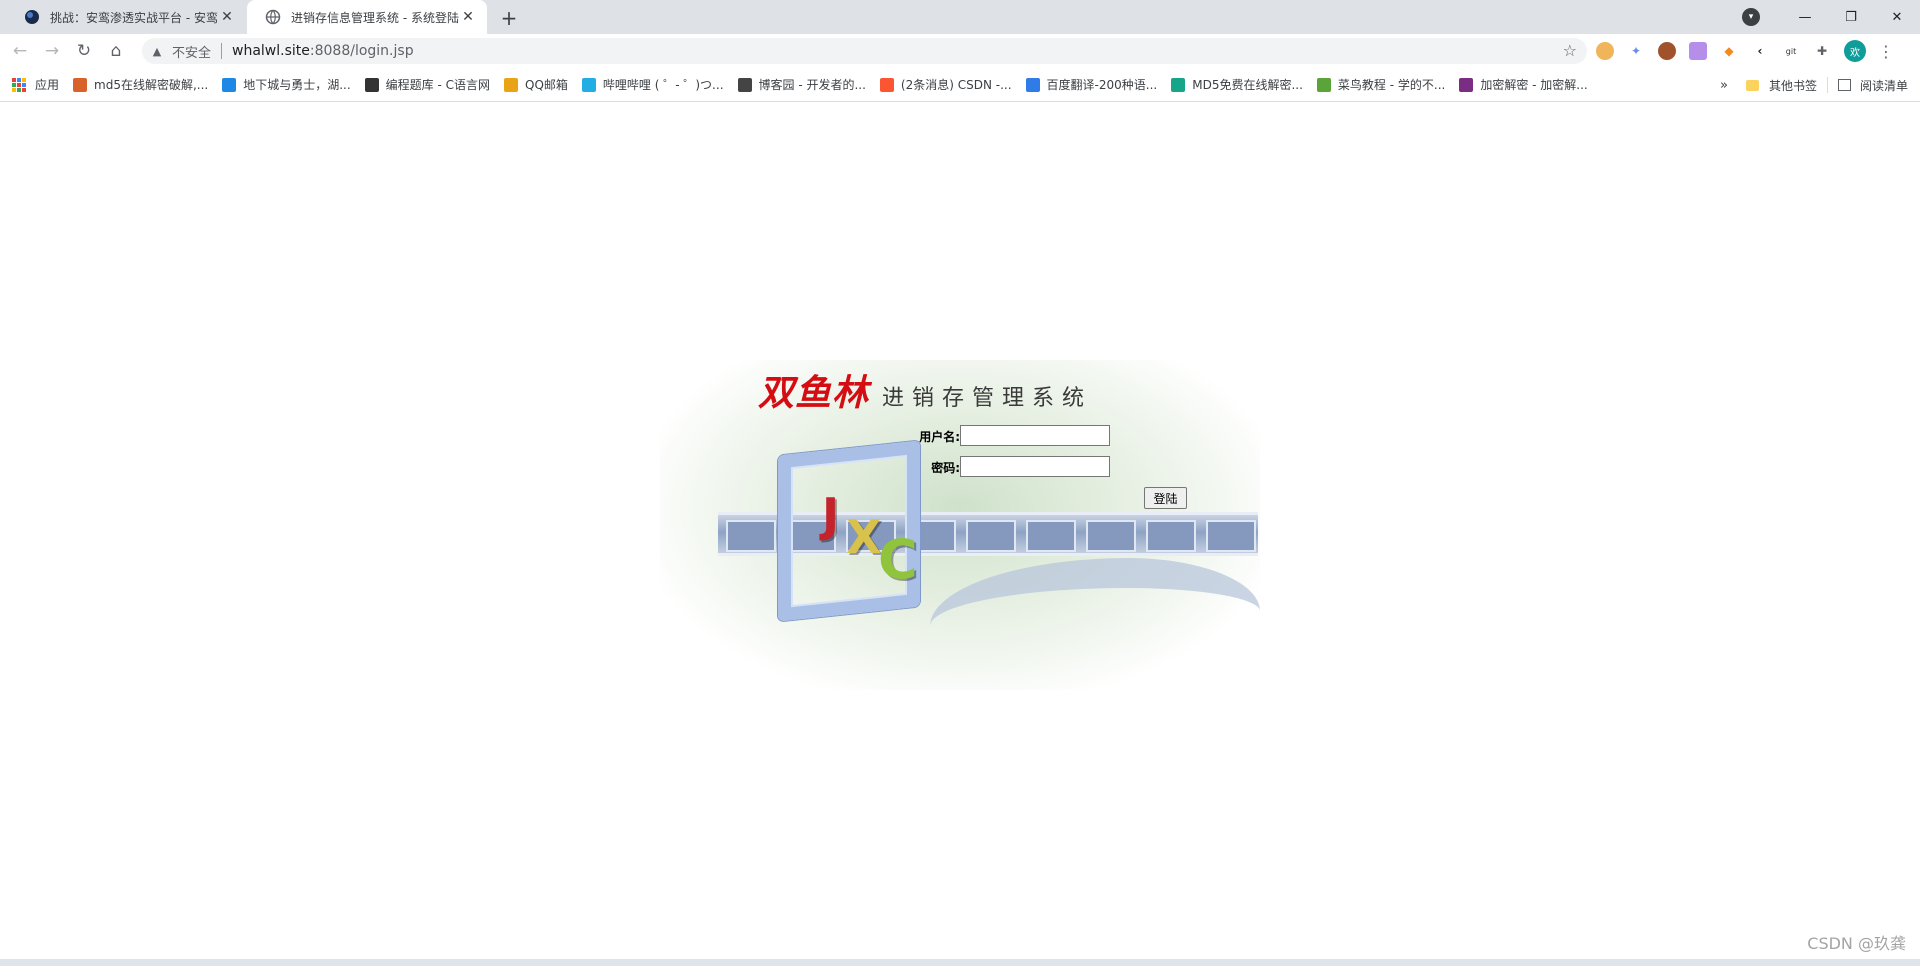 This screenshot has width=1920, height=966. I want to click on baidu-translate-icon, so click(1032, 84).